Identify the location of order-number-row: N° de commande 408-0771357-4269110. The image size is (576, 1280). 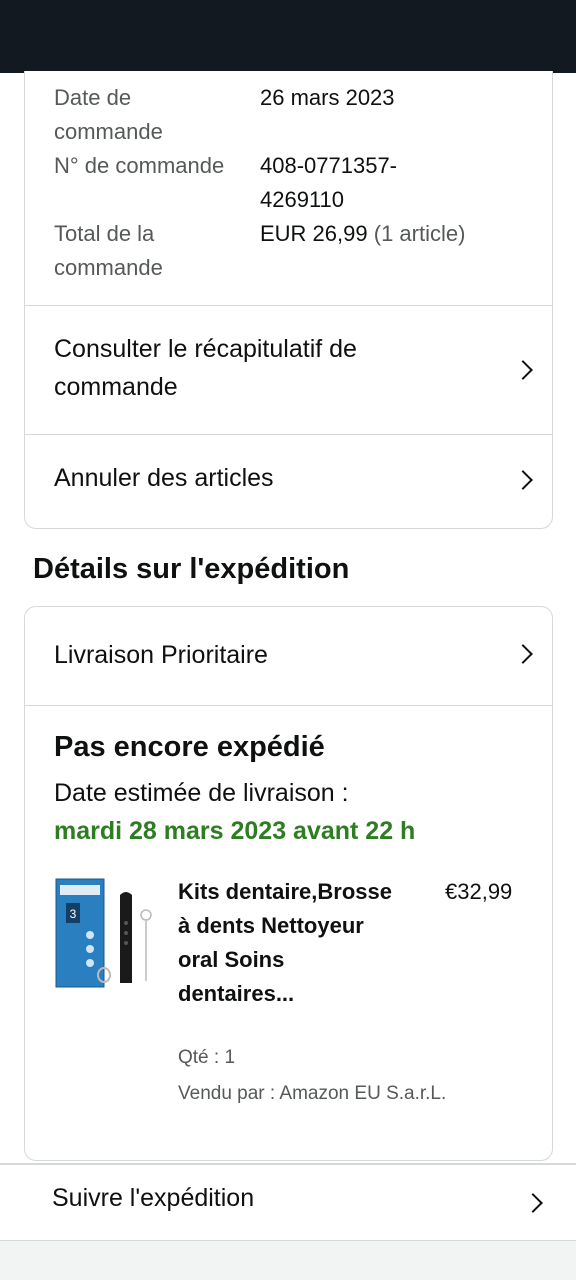
(289, 183).